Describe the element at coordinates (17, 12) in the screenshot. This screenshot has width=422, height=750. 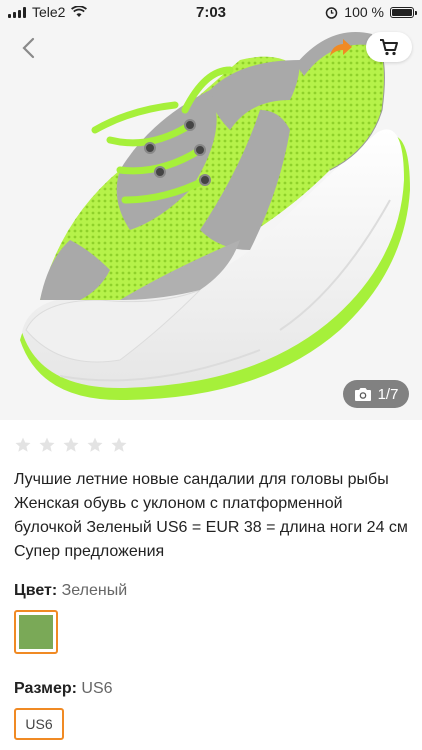
I see `signal-icon` at that location.